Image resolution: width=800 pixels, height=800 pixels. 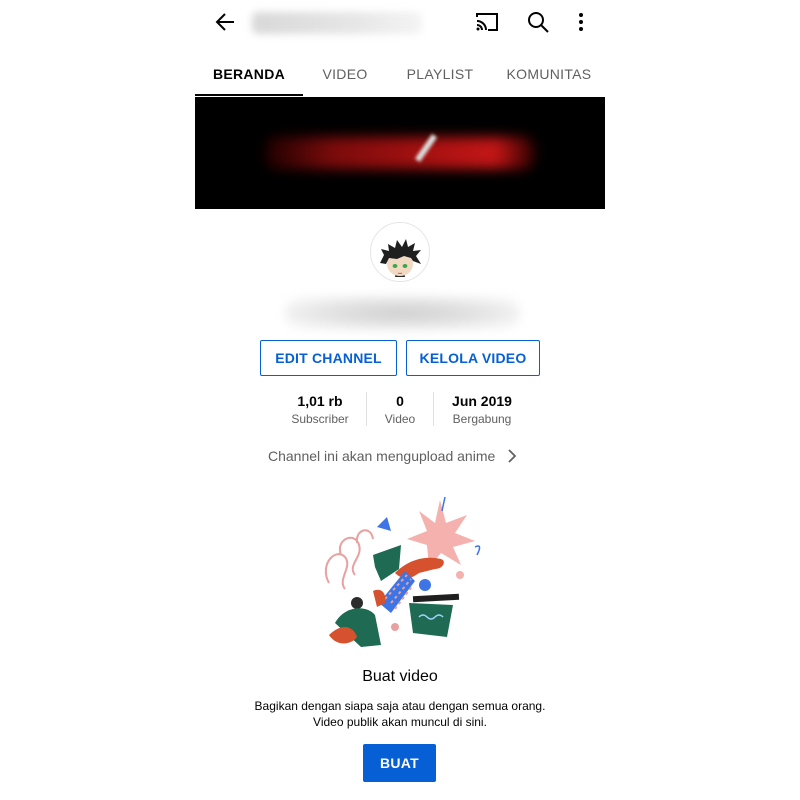 I want to click on channel-title-redacted, so click(x=337, y=23).